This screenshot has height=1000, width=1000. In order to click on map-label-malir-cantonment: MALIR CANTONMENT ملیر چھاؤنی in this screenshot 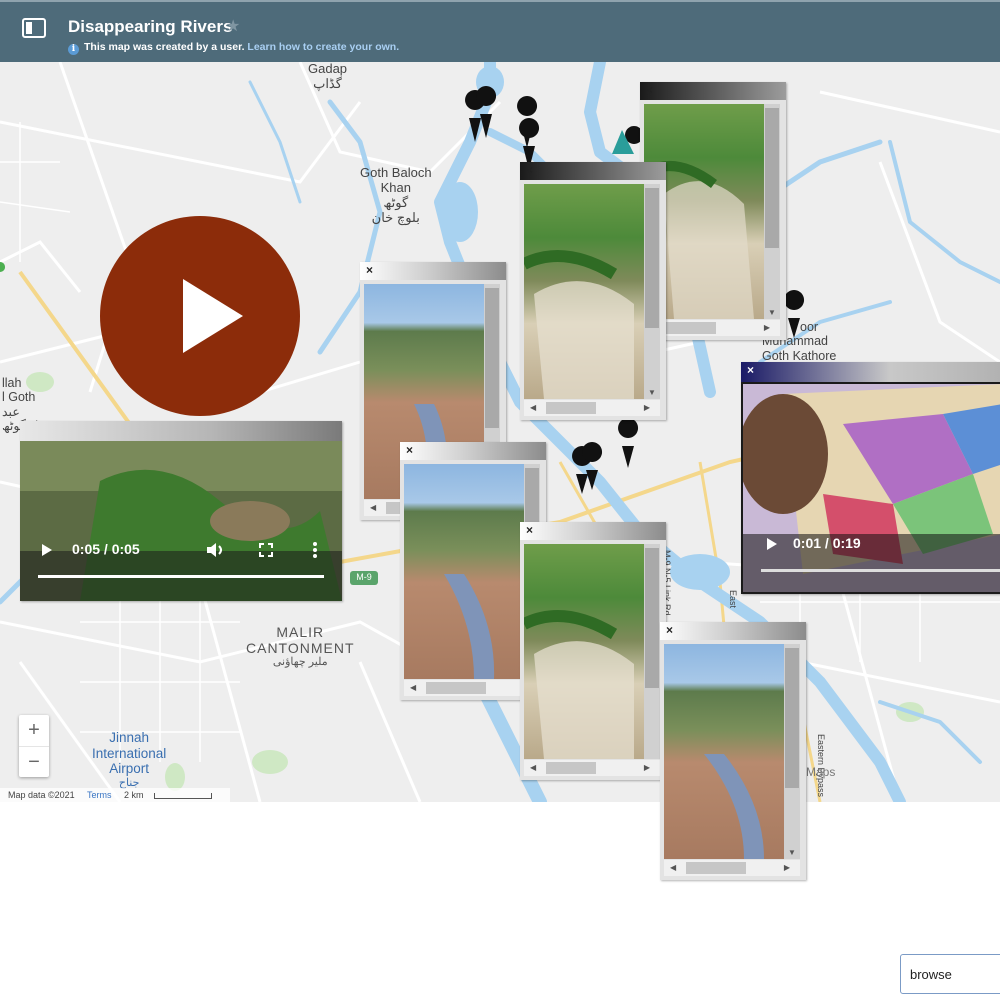, I will do `click(300, 646)`.